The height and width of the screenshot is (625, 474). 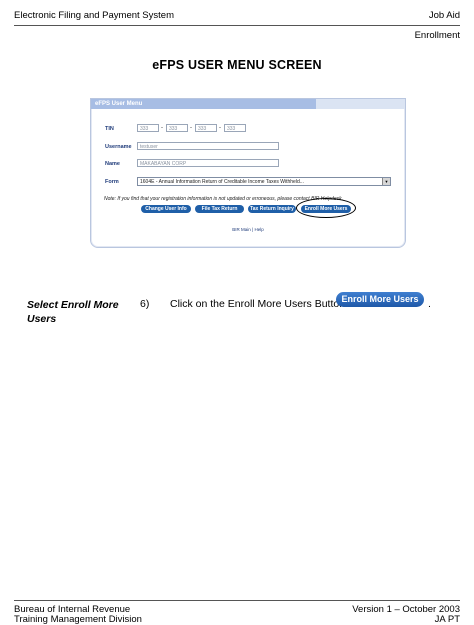 What do you see at coordinates (112, 164) in the screenshot?
I see `name-label: Name` at bounding box center [112, 164].